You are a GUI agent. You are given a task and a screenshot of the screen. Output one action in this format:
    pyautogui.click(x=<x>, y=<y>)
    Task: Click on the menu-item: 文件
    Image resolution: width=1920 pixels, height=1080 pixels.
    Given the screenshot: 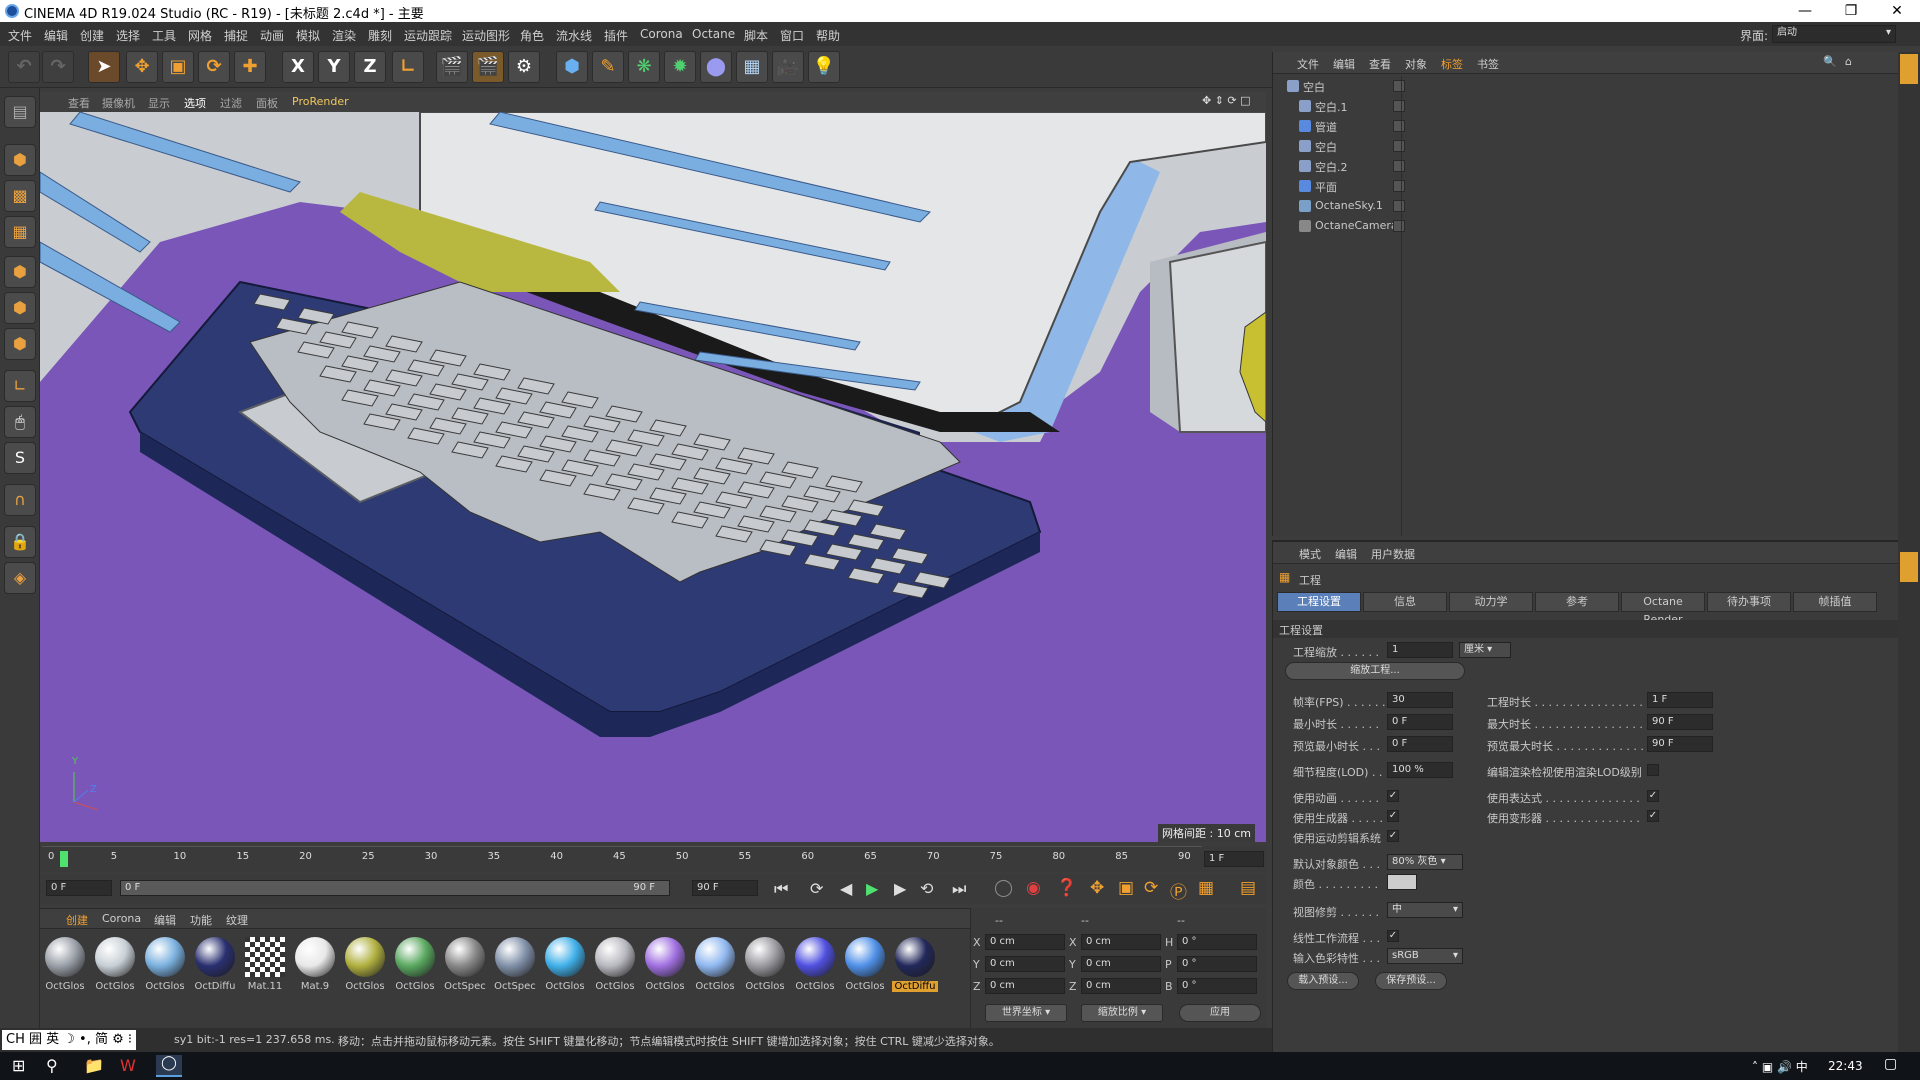 What is the action you would take?
    pyautogui.click(x=20, y=35)
    